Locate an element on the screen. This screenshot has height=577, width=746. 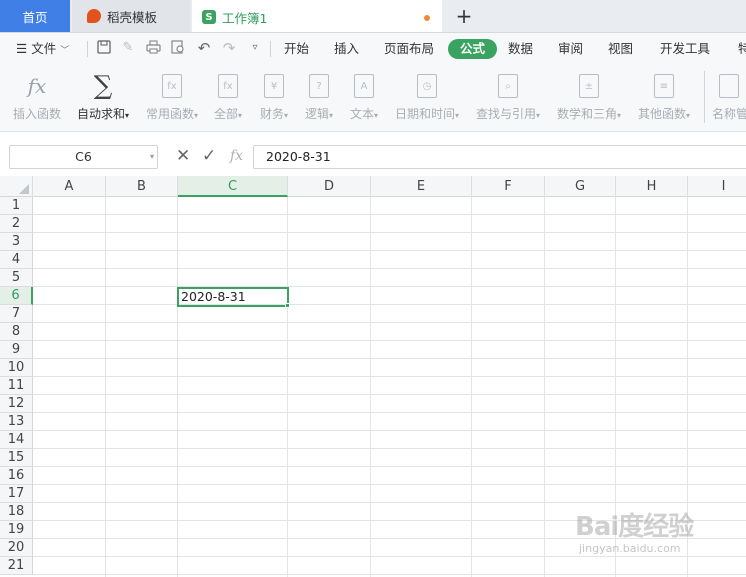
active-cell-c6: 2020-8-31 is located at coordinates (233, 297).